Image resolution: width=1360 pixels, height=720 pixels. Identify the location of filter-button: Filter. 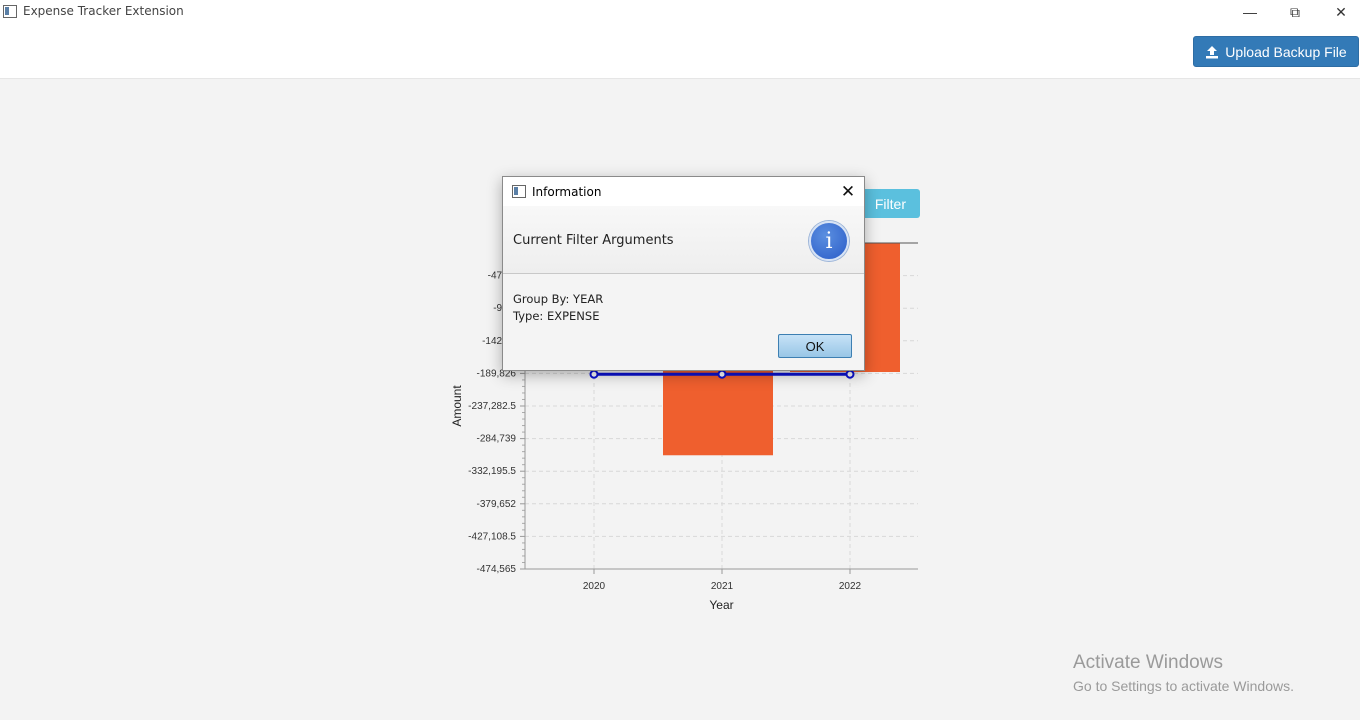
(888, 203).